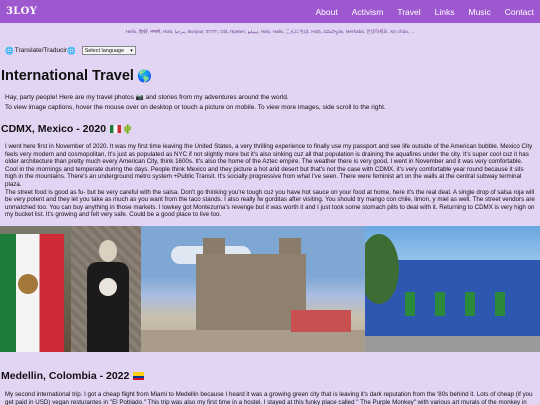 The height and width of the screenshot is (405, 540). Describe the element at coordinates (253, 341) in the screenshot. I see `plaza-ground` at that location.